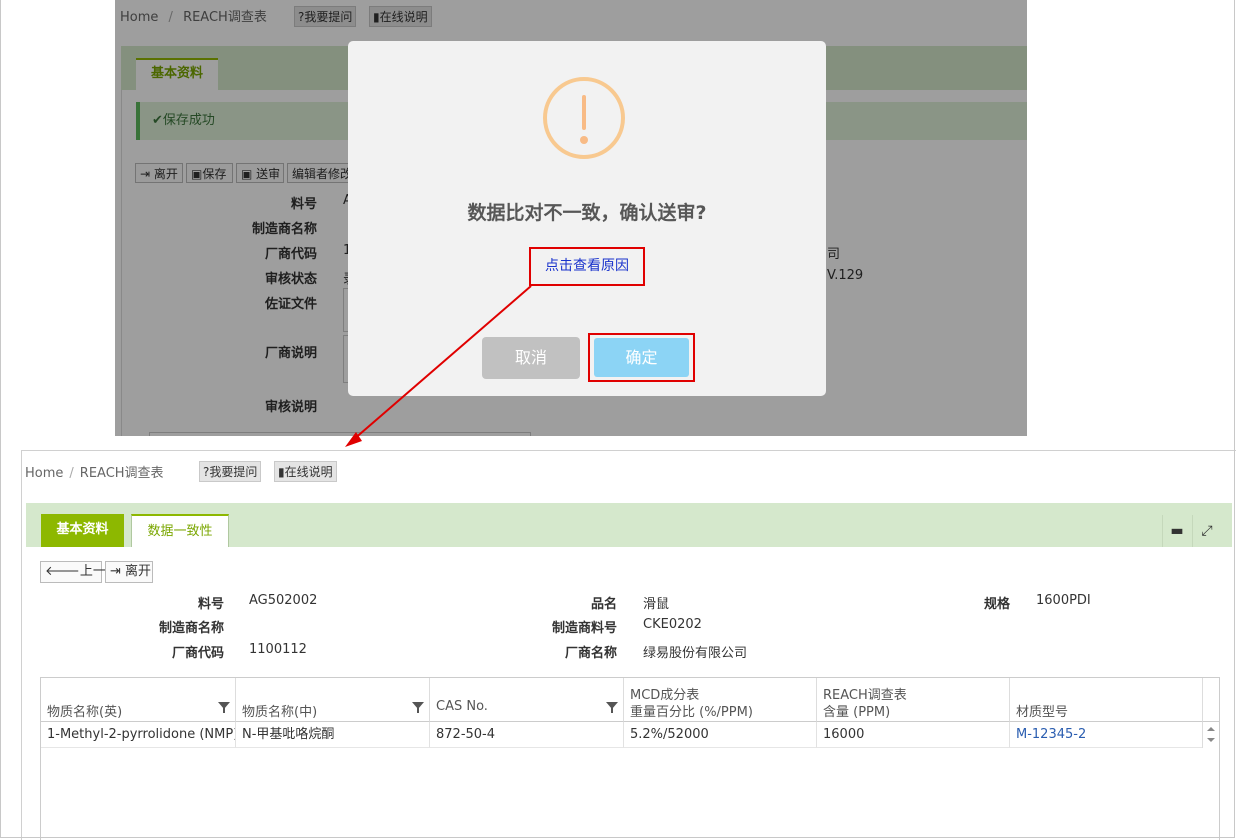  I want to click on breadcrumb-current: REACH调查表, so click(121, 473).